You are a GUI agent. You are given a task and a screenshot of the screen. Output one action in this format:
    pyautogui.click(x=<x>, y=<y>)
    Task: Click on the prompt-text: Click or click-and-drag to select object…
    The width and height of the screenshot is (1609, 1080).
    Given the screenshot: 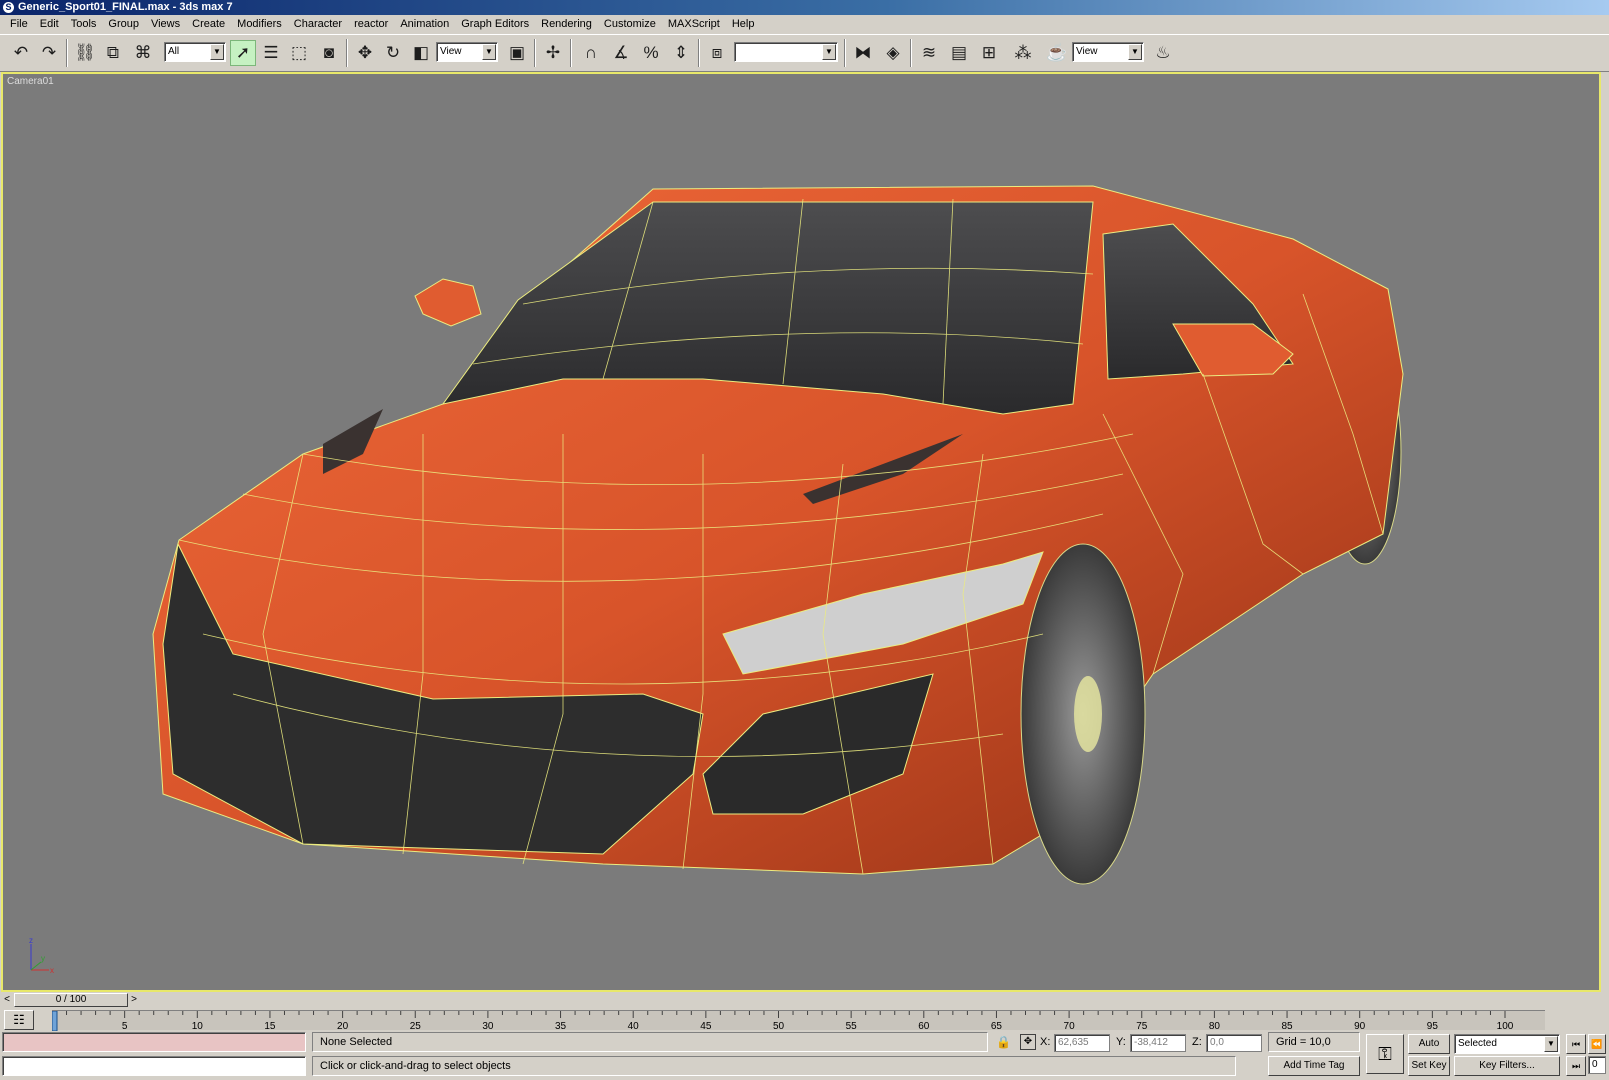 What is the action you would take?
    pyautogui.click(x=415, y=1066)
    